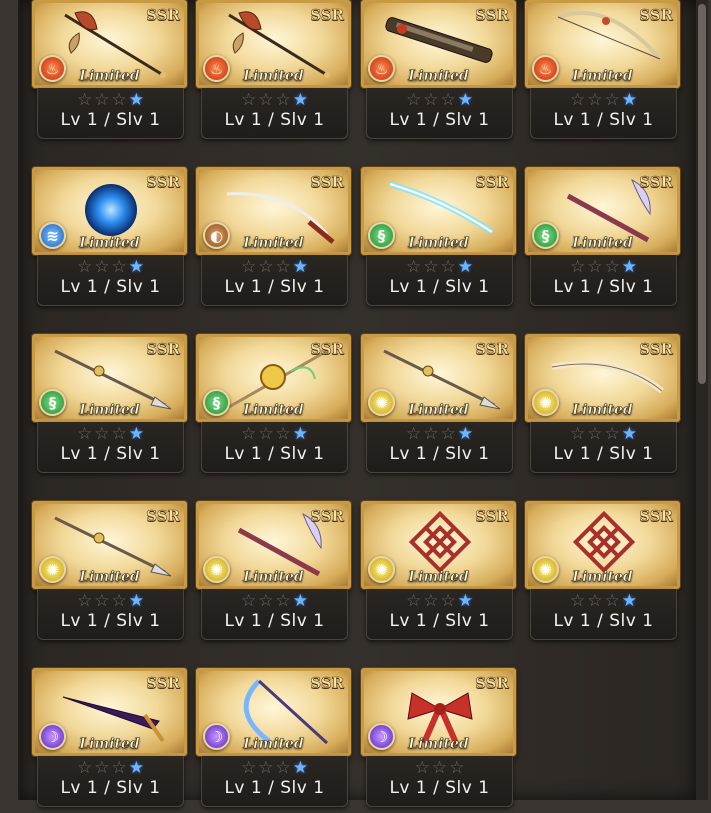 The height and width of the screenshot is (813, 711). Describe the element at coordinates (273, 378) in the screenshot. I see `weapon-frame: SSR § Limited` at that location.